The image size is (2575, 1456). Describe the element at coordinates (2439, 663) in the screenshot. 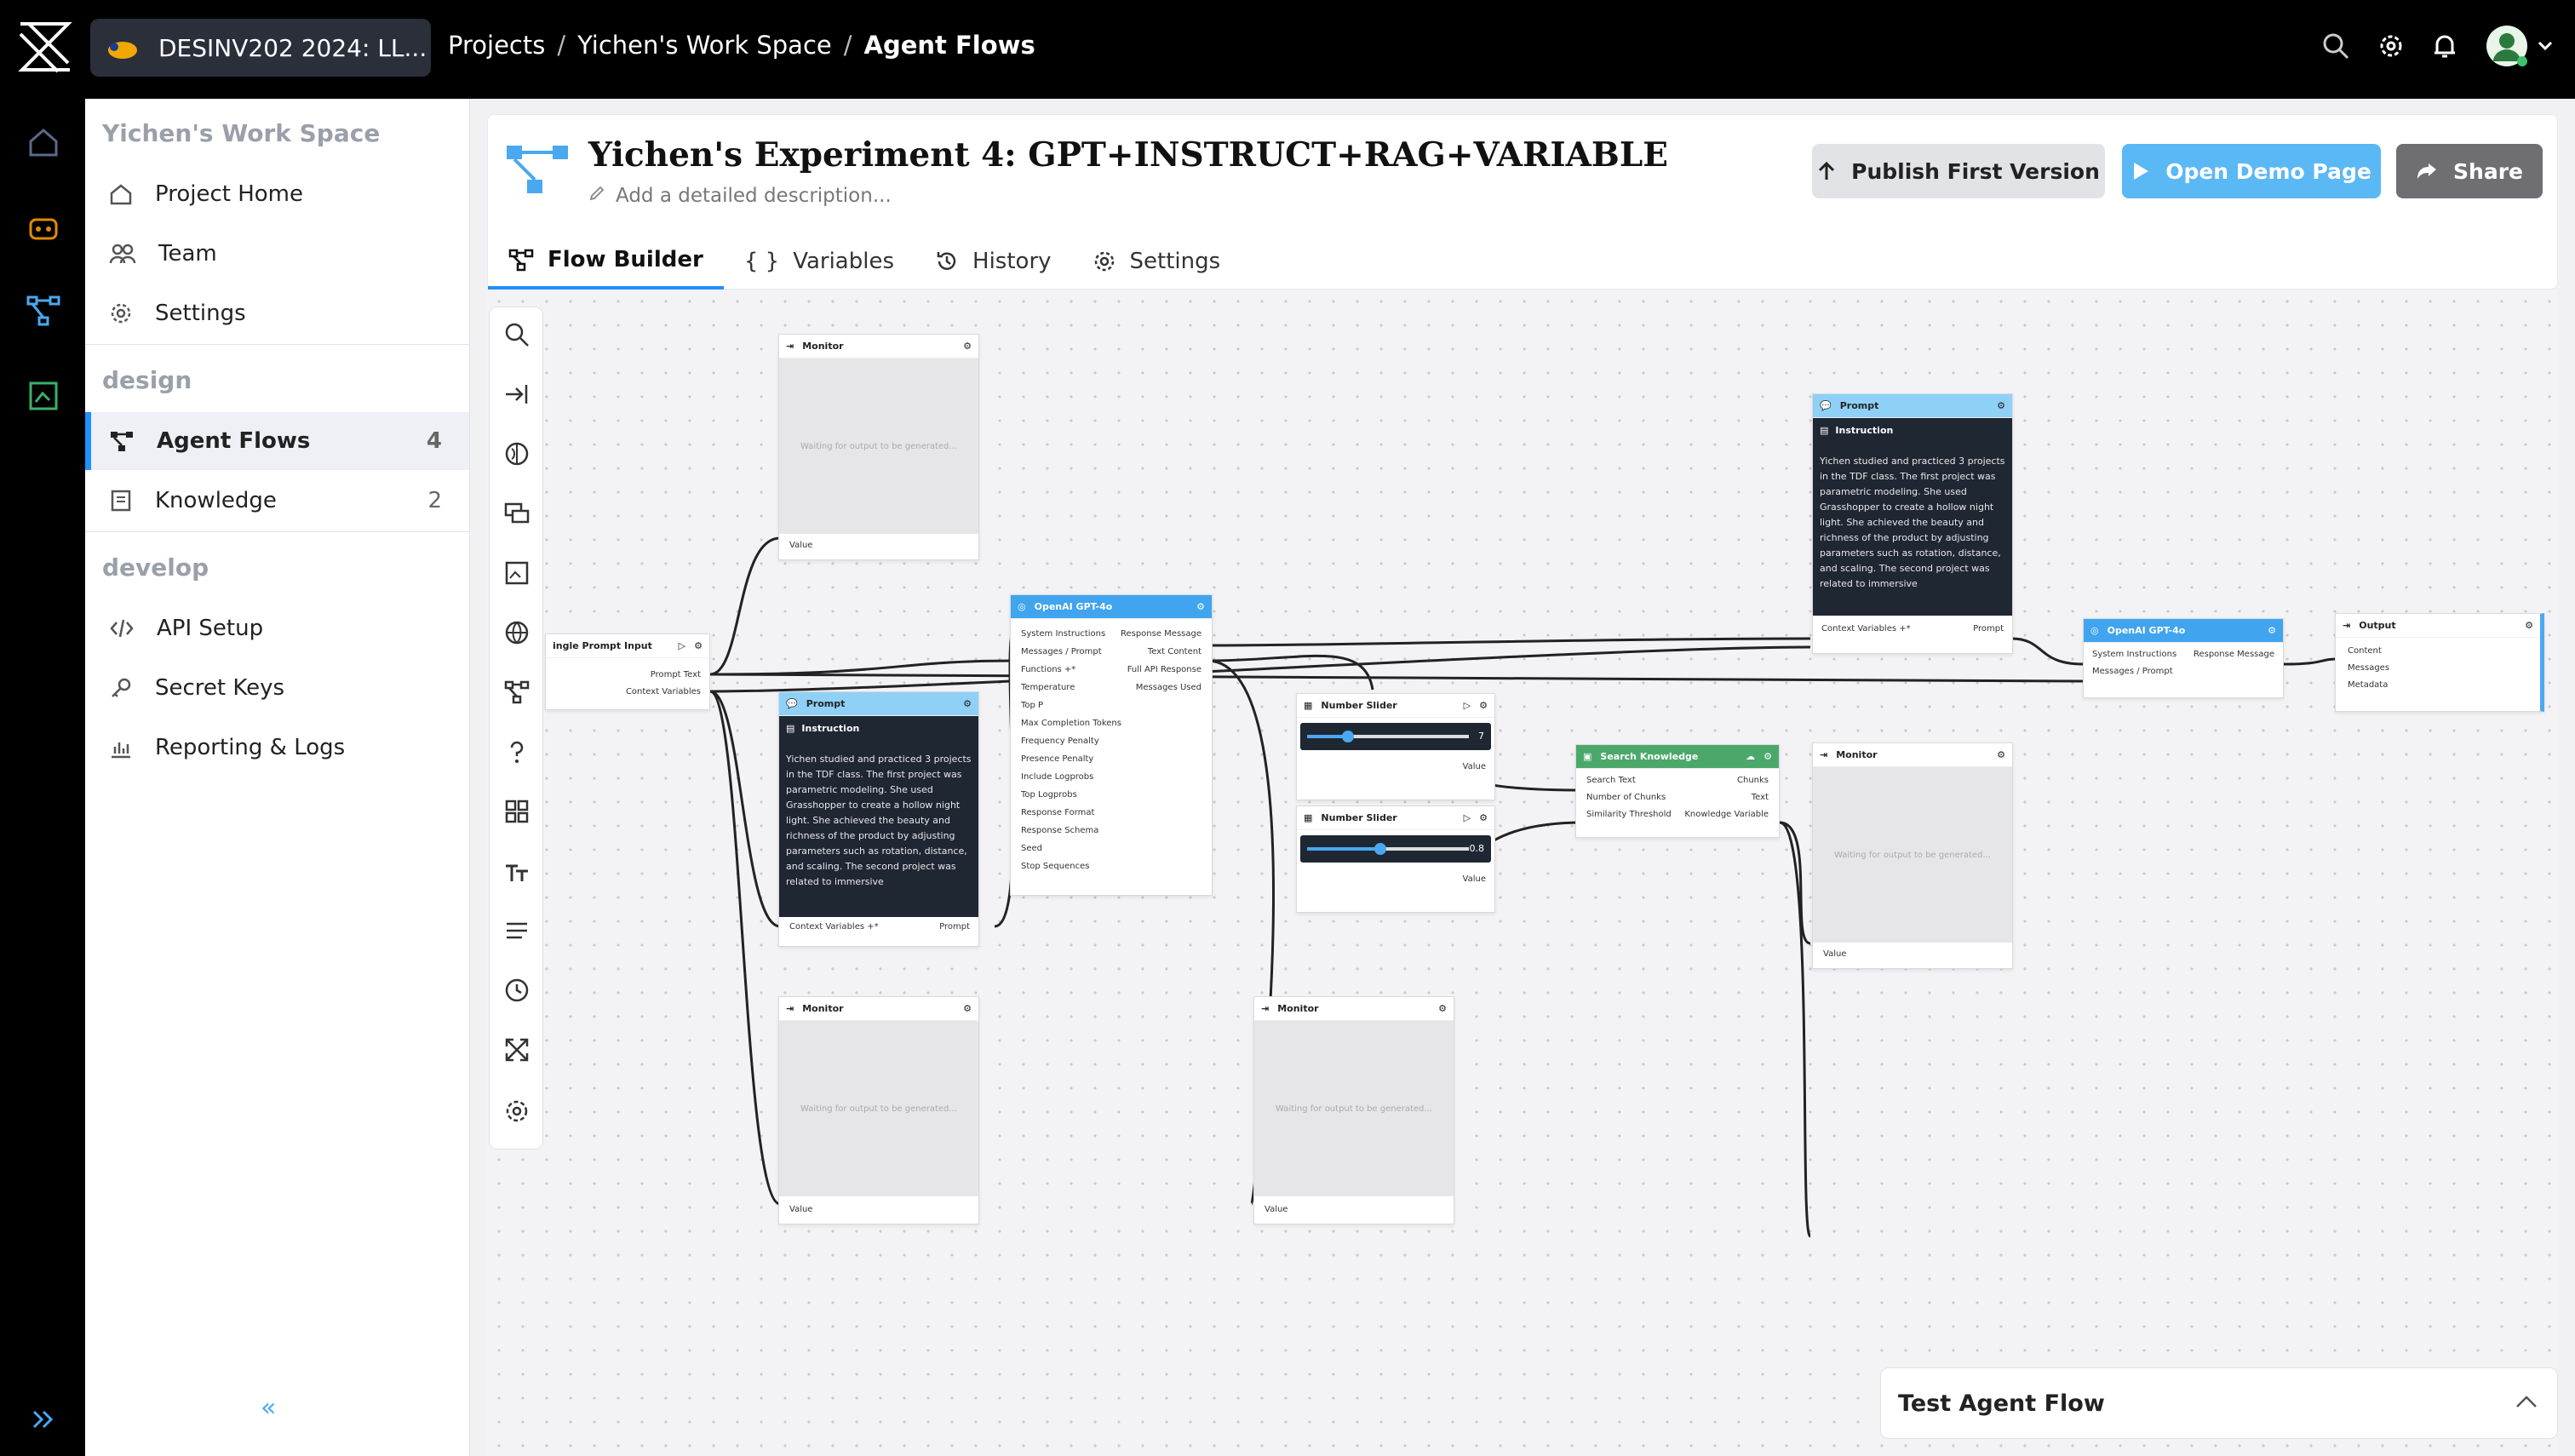

I see `output-node: ⇥ Output ⚙ Content Messages Metadata` at that location.